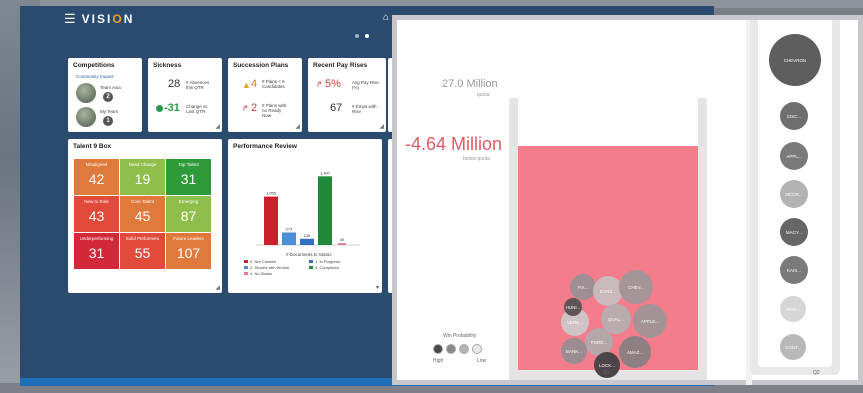 The height and width of the screenshot is (393, 863). Describe the element at coordinates (470, 84) in the screenshot. I see `quota-value: 27.0 Million` at that location.